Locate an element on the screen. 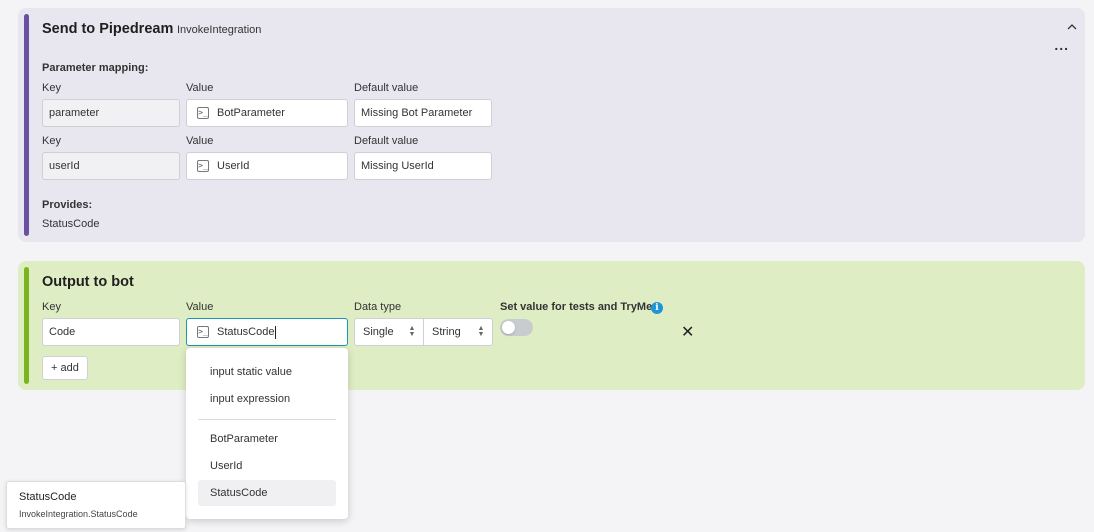  chevron-up-icon is located at coordinates (1072, 27).